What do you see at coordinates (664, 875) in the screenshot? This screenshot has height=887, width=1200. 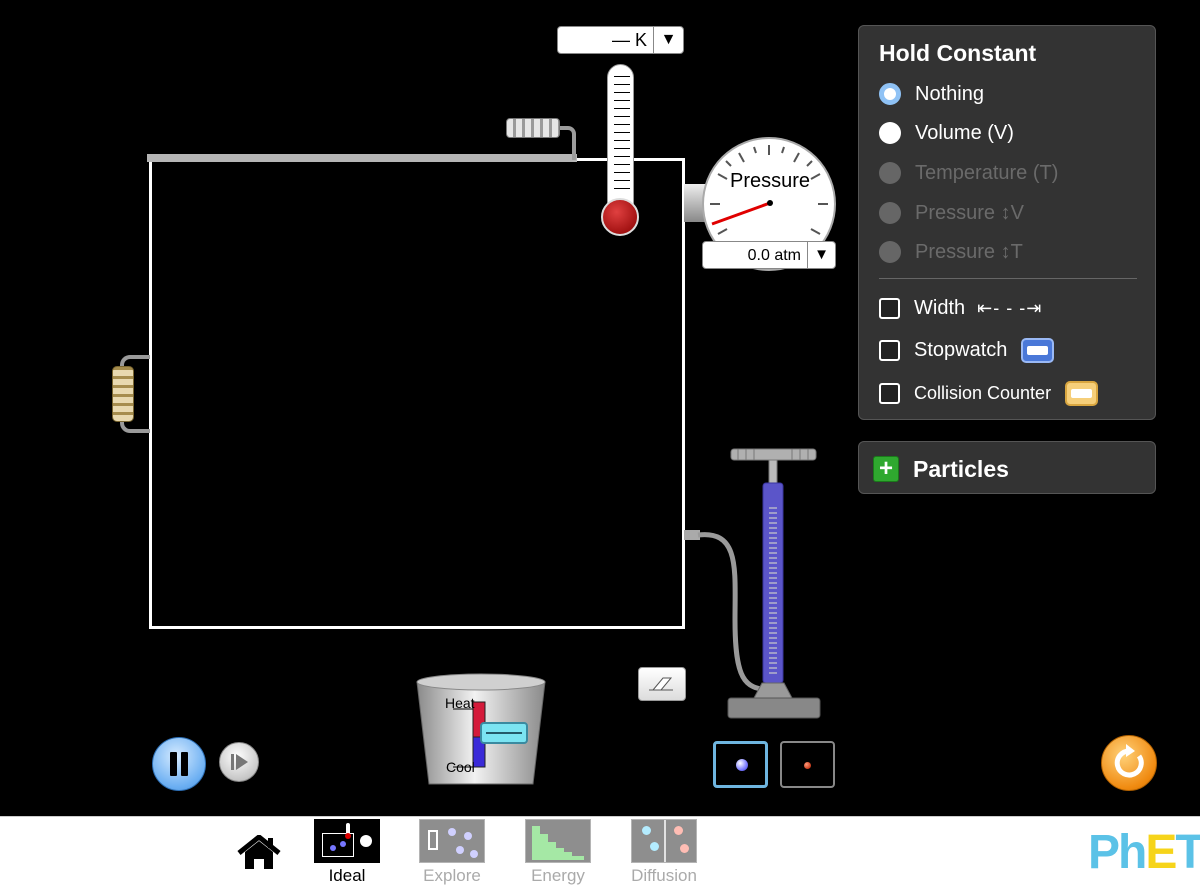 I see `tab-label: Diffusion` at bounding box center [664, 875].